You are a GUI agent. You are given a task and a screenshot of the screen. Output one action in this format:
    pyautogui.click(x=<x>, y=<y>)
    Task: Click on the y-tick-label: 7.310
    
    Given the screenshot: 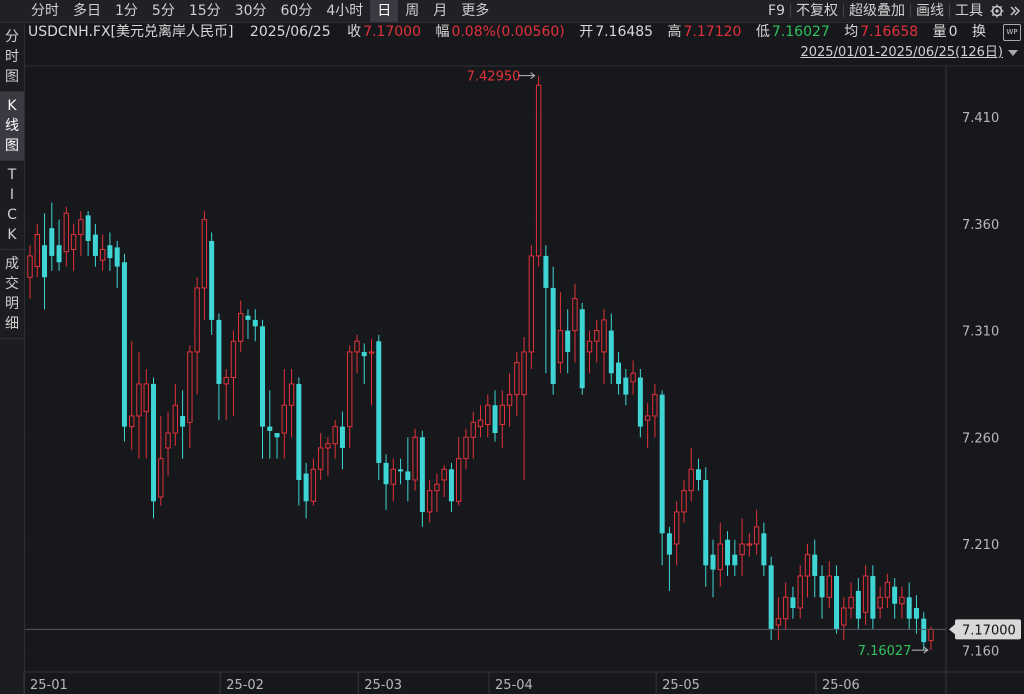 What is the action you would take?
    pyautogui.click(x=980, y=332)
    